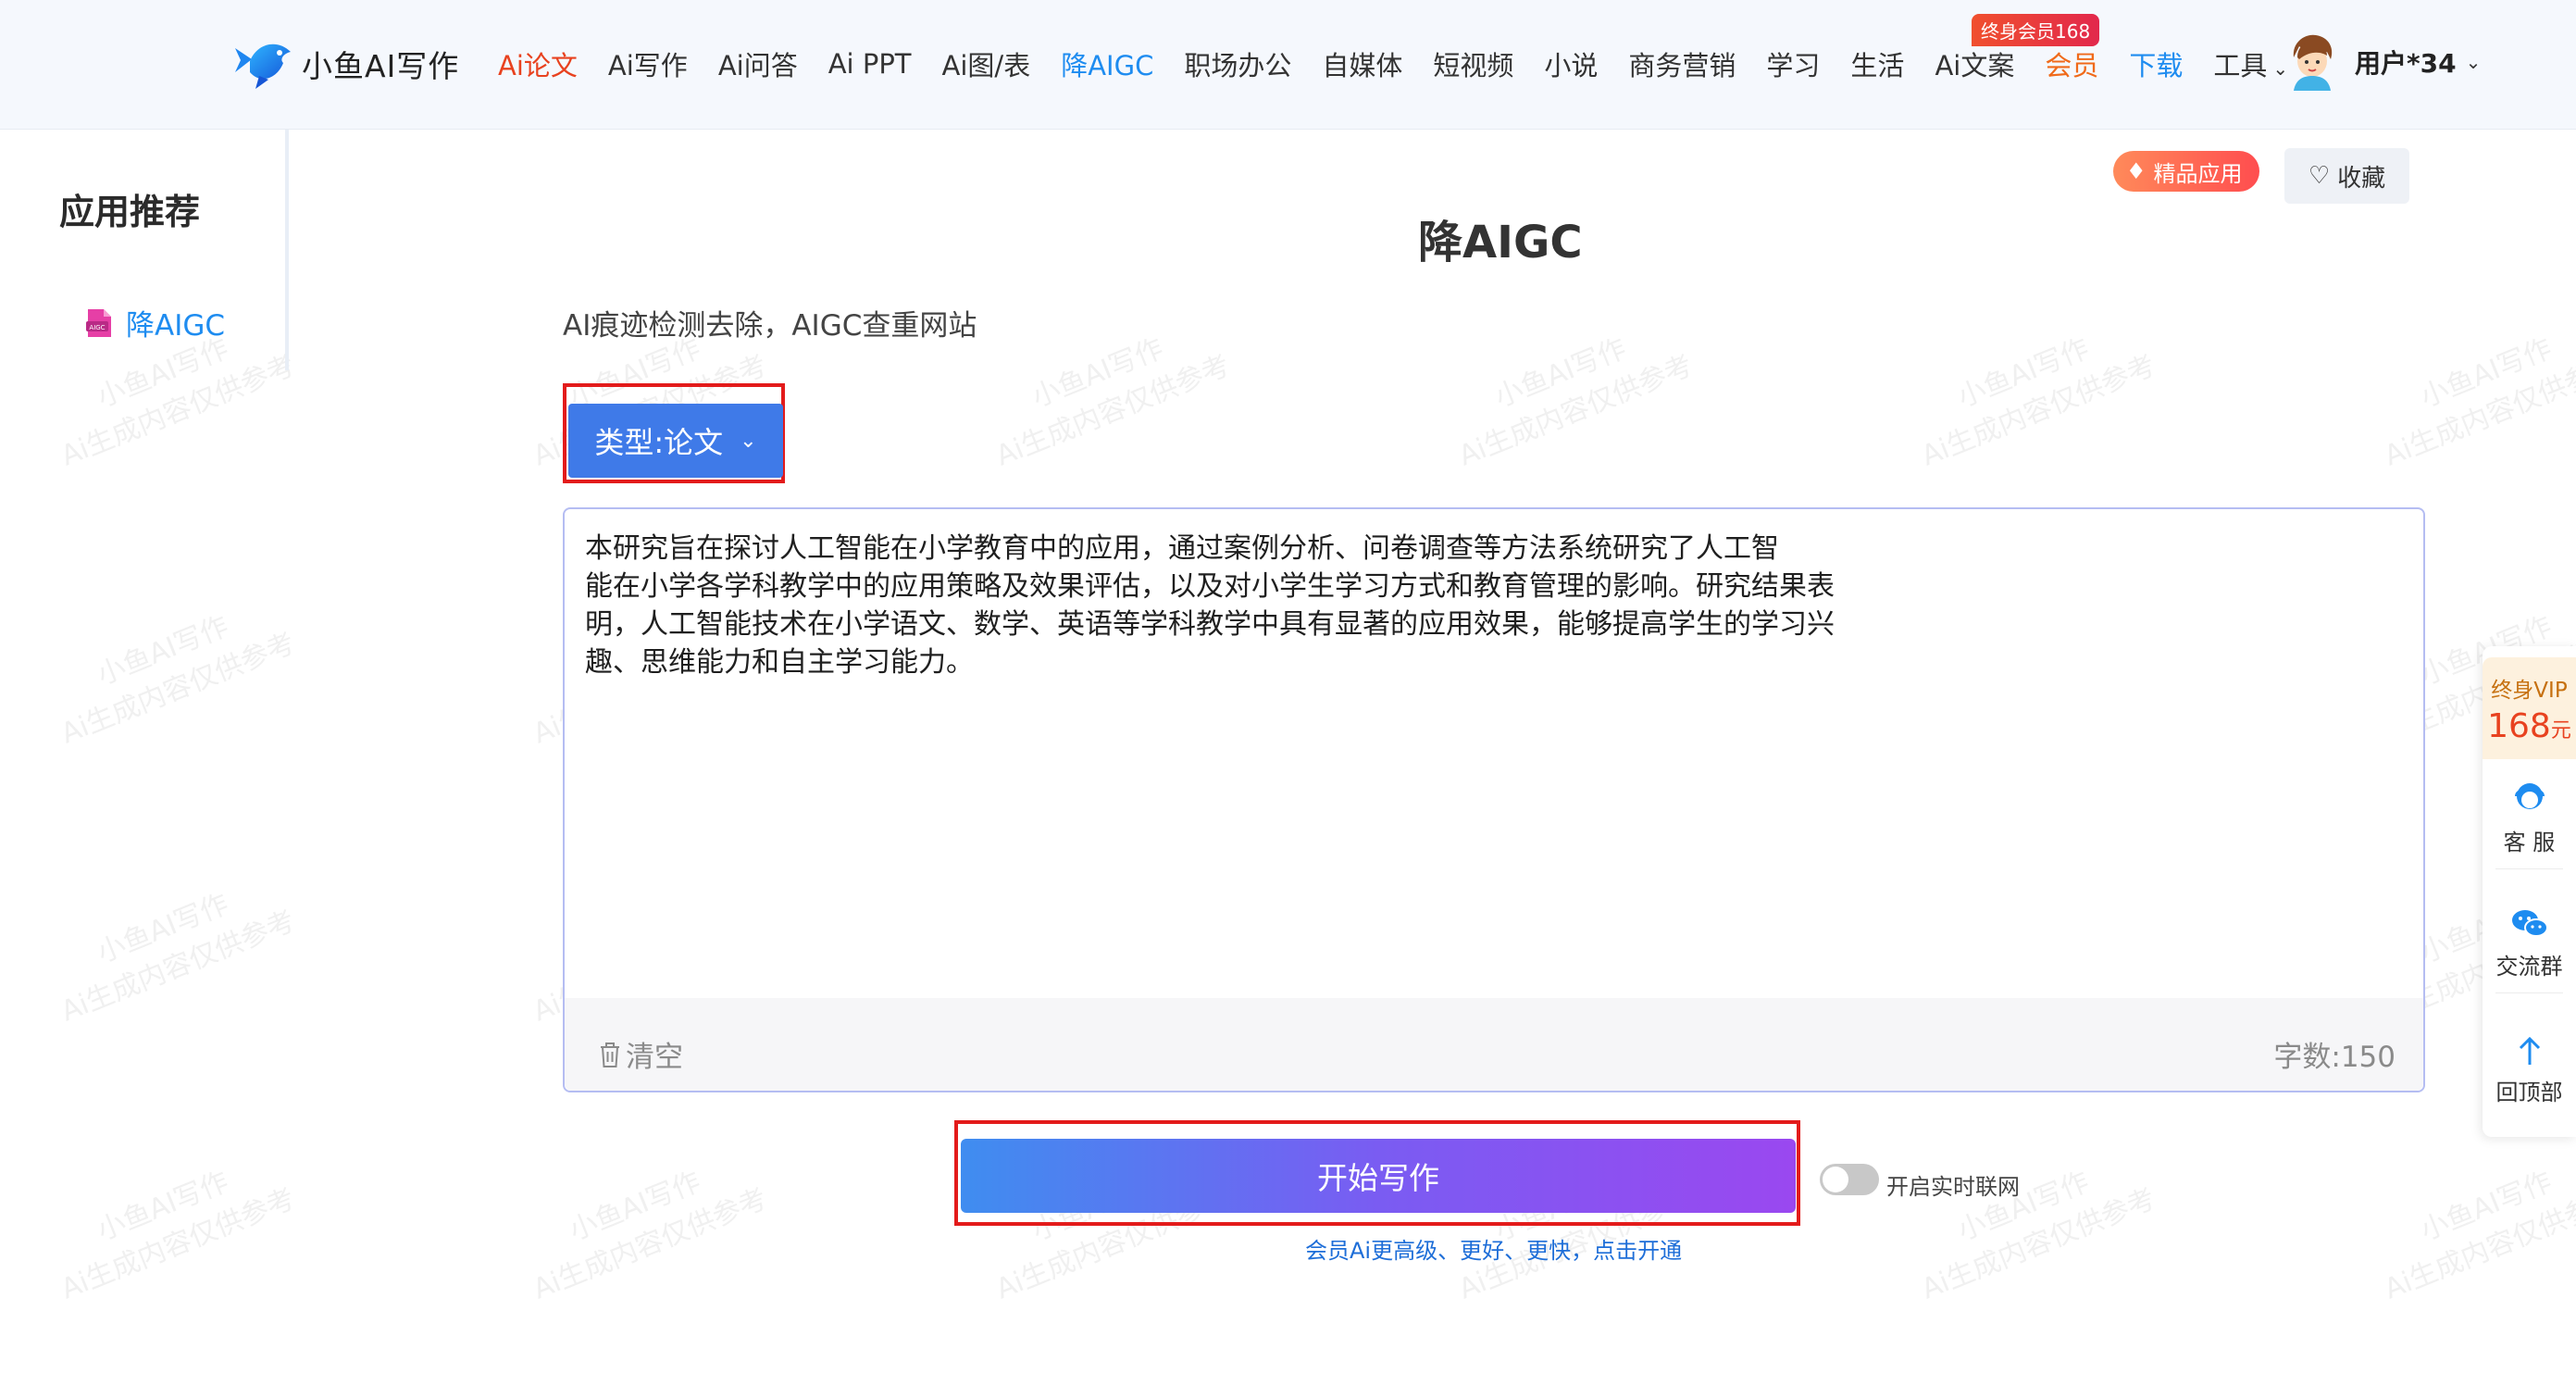 The height and width of the screenshot is (1373, 2576). What do you see at coordinates (2240, 65) in the screenshot?
I see `nav-item-label: 工具` at bounding box center [2240, 65].